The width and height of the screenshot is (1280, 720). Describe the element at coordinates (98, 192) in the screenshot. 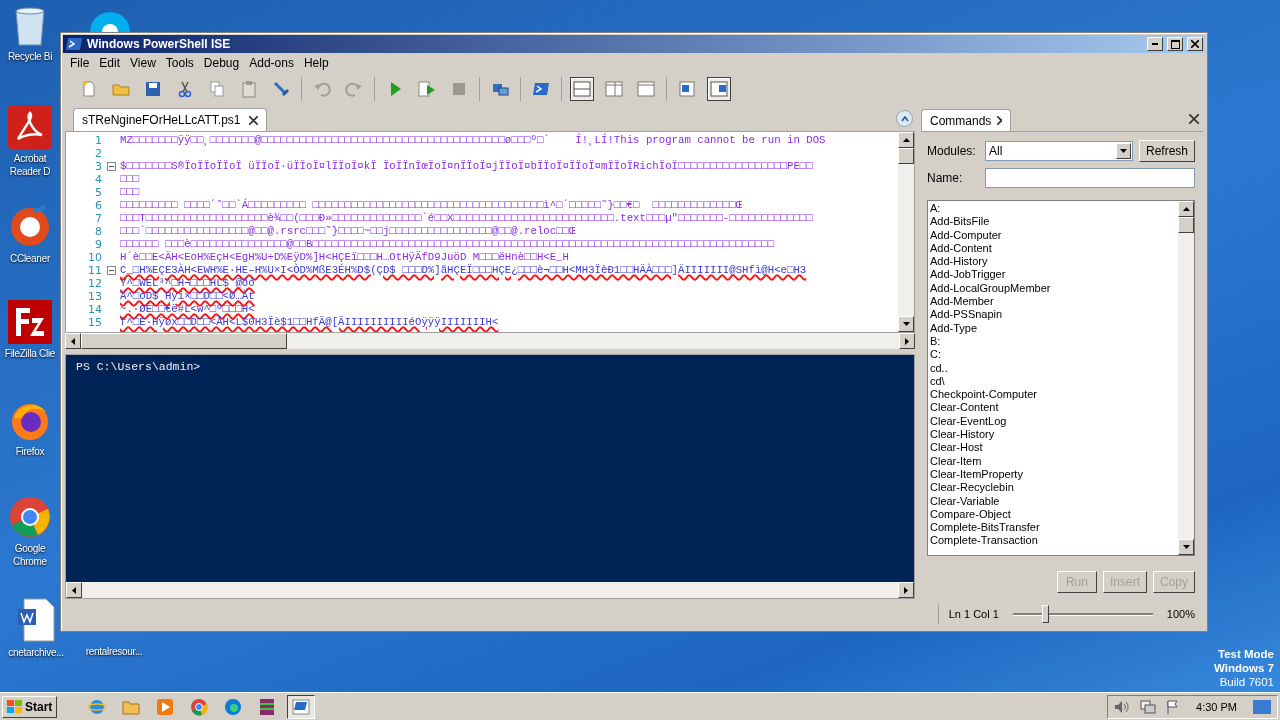

I see `line-number: 5` at that location.